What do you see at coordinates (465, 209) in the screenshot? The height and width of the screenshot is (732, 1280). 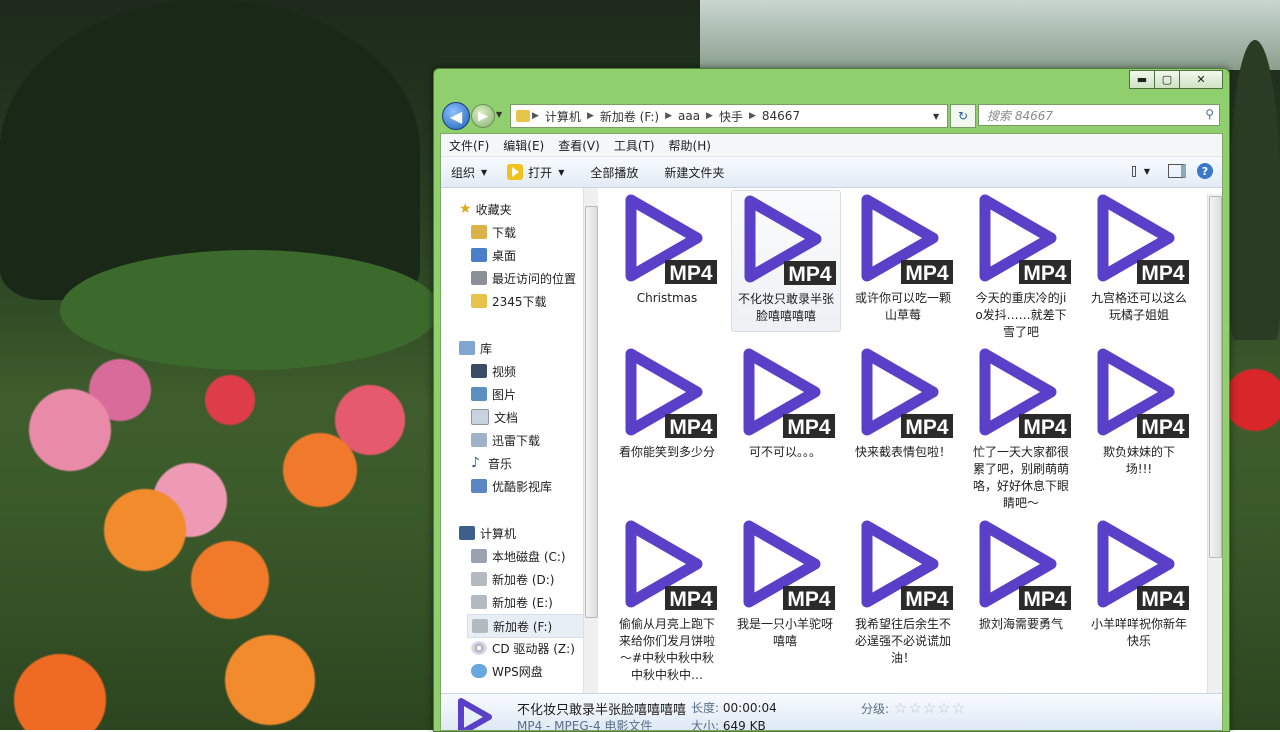 I see `star-icon: ★` at bounding box center [465, 209].